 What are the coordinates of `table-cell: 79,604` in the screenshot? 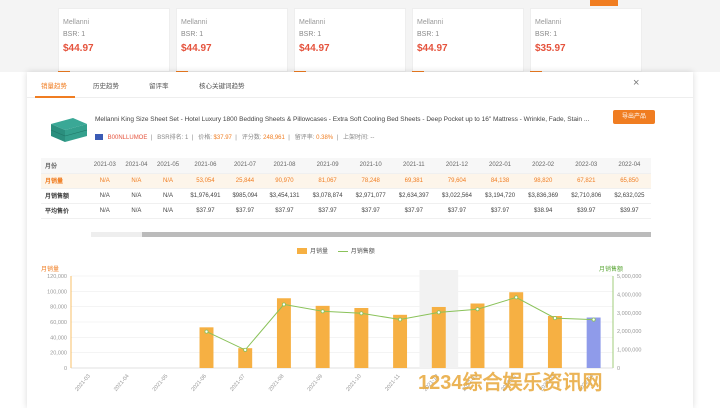 It's located at (457, 181).